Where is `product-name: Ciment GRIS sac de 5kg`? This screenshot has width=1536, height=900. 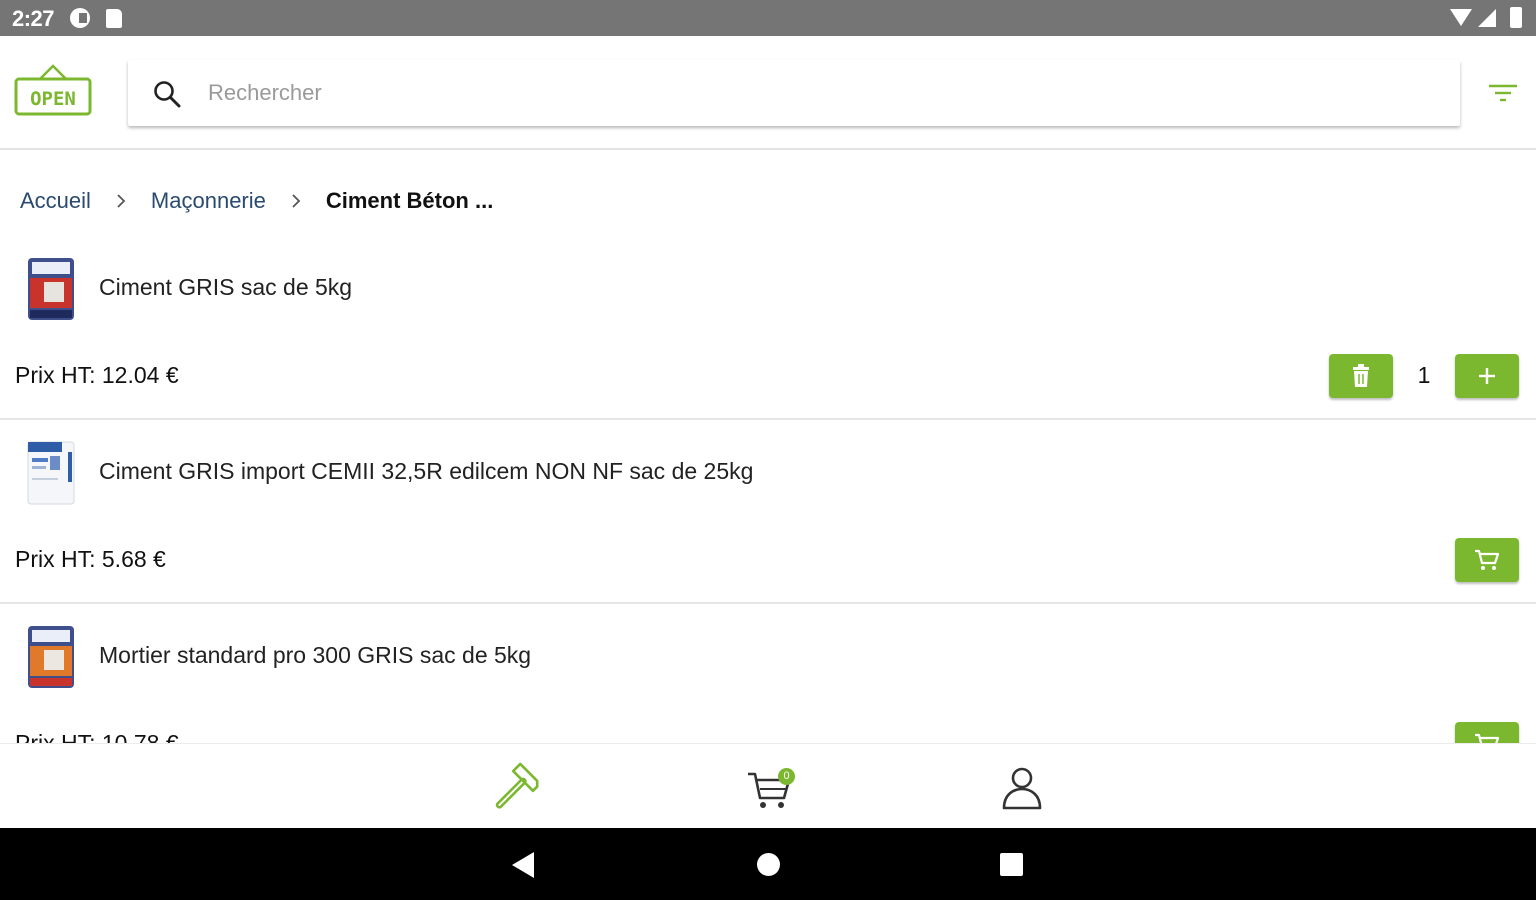 product-name: Ciment GRIS sac de 5kg is located at coordinates (225, 287).